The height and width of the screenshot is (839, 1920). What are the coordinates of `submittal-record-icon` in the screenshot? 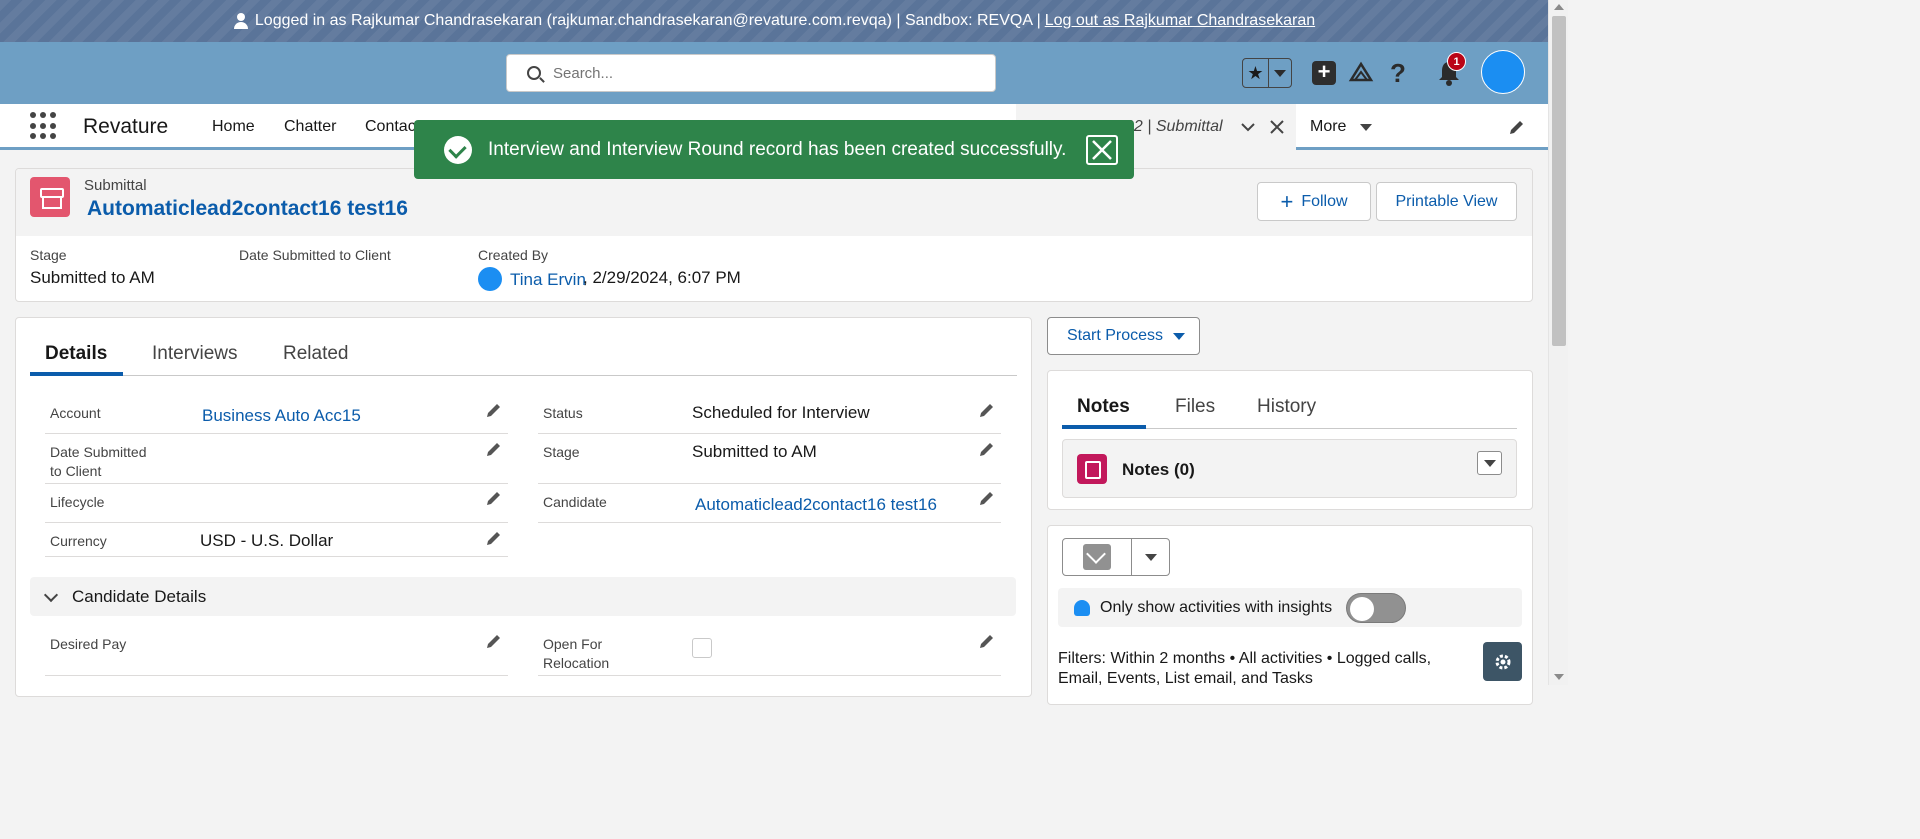 It's located at (50, 197).